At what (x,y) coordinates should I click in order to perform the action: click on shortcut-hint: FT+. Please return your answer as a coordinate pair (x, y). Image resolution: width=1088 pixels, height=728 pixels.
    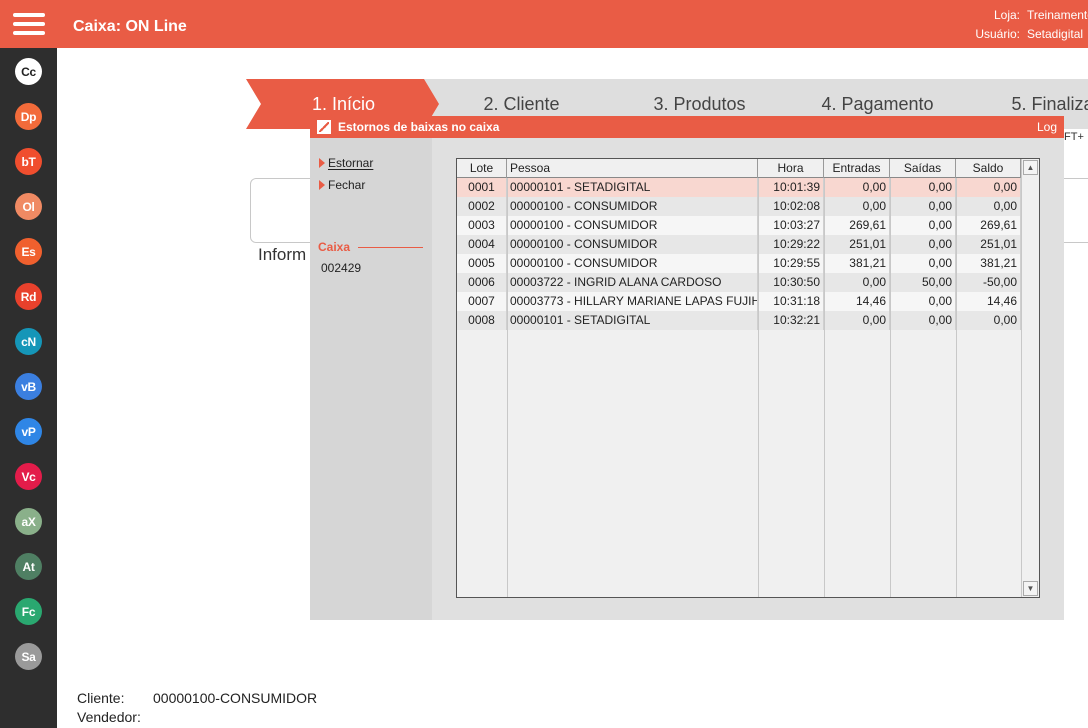
    Looking at the image, I should click on (1074, 137).